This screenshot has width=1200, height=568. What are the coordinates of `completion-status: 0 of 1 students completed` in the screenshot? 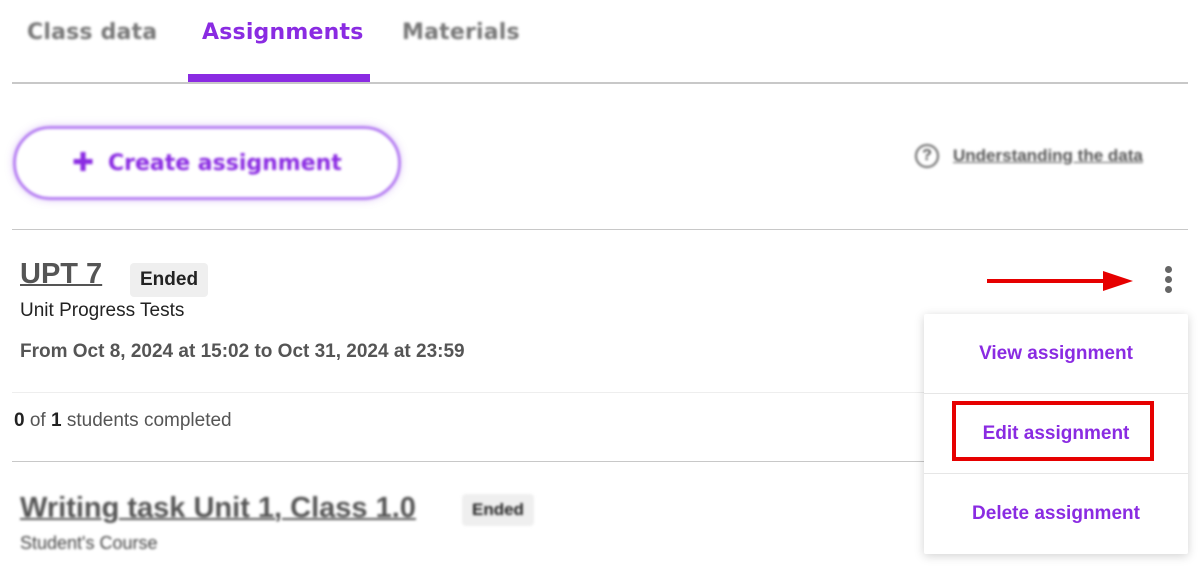 It's located at (123, 421).